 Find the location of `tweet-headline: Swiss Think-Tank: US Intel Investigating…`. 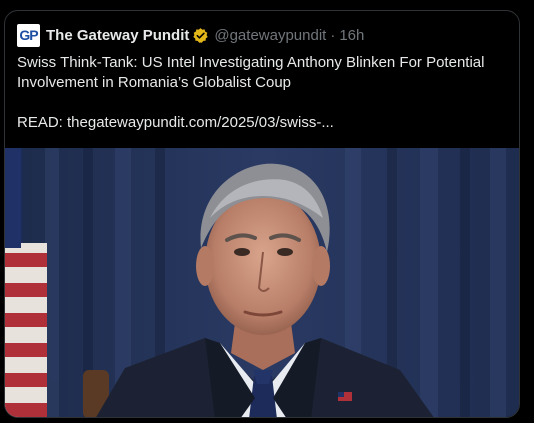

tweet-headline: Swiss Think-Tank: US Intel Investigating… is located at coordinates (251, 72).